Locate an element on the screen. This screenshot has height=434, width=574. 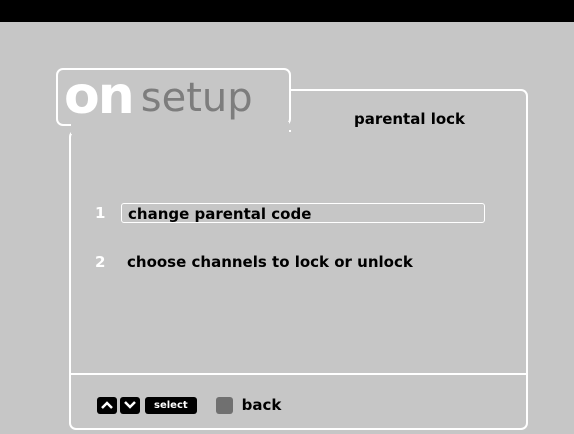
select-button: select is located at coordinates (171, 405).